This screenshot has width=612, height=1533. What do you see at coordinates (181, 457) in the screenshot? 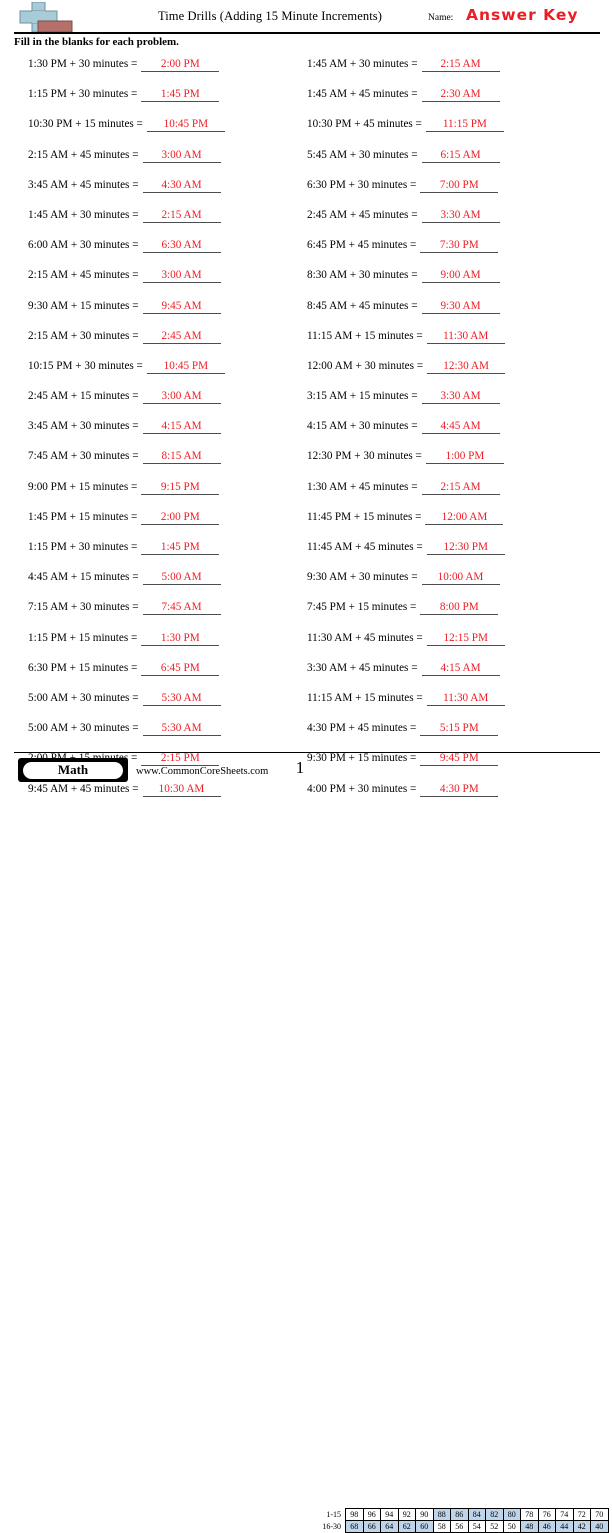
I see `problem-answer-blank: 8:15 AM` at bounding box center [181, 457].